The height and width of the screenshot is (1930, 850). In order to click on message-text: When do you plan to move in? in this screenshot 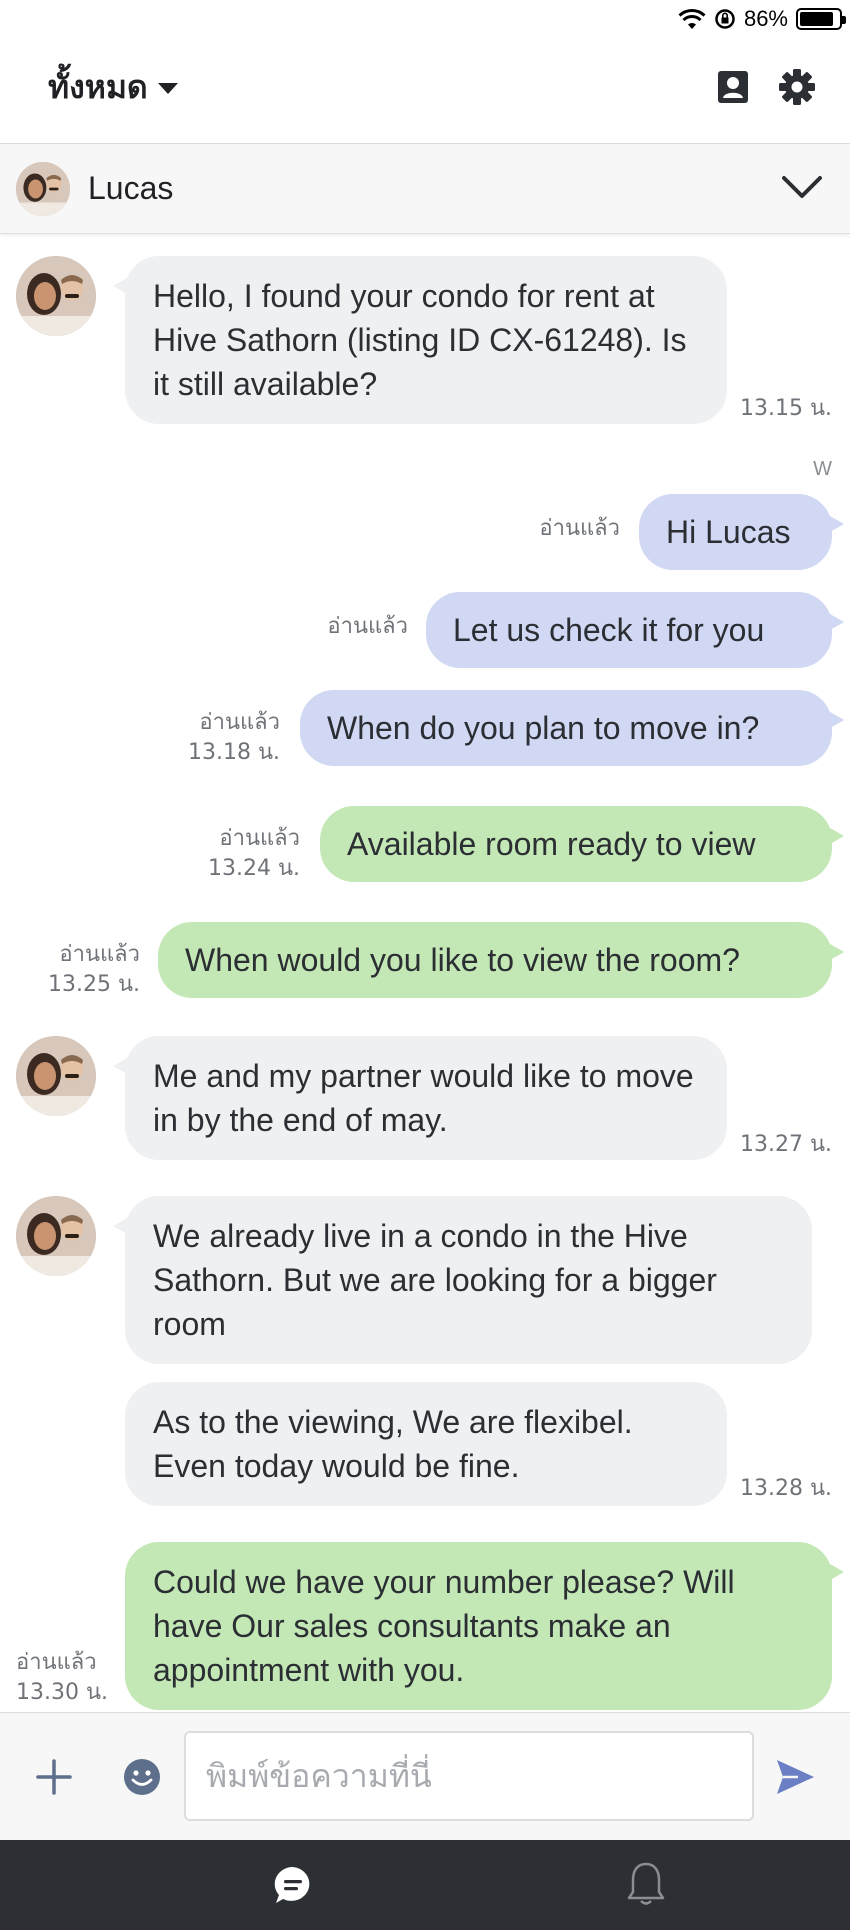, I will do `click(543, 728)`.